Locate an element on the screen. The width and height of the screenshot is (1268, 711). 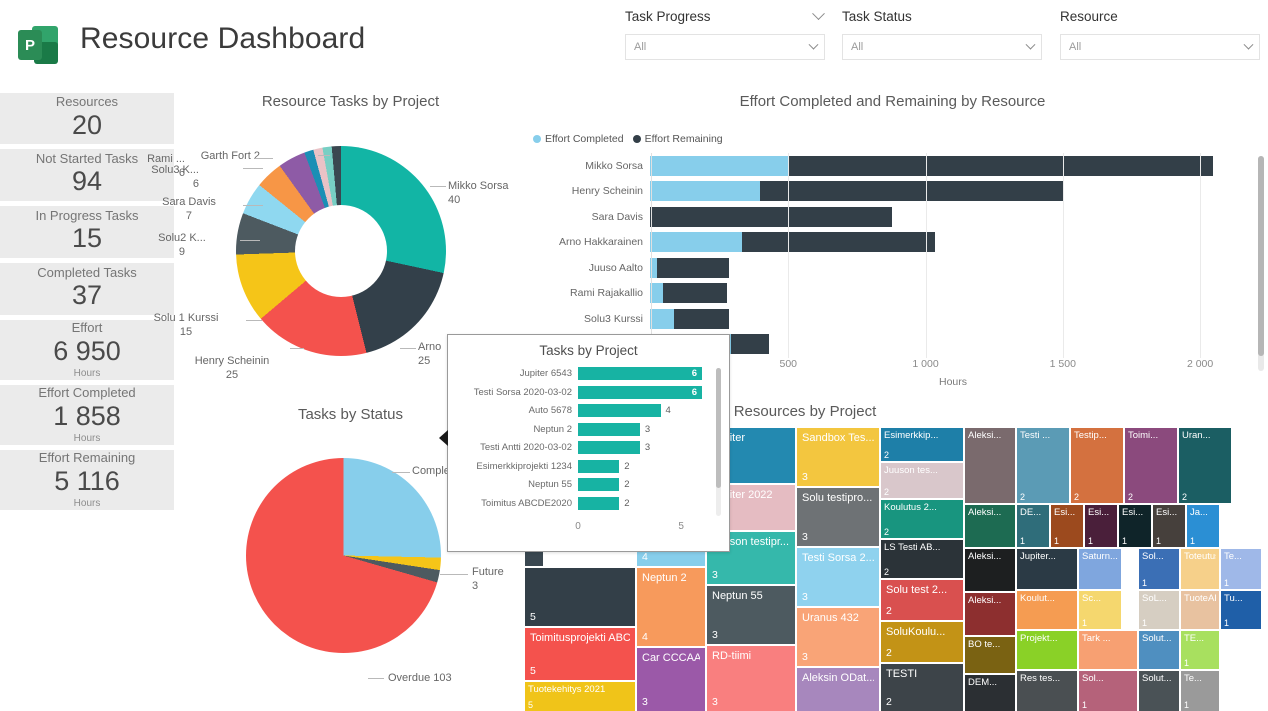
bar-chart-row: Arno Hakkarainen is located at coordinates (894, 243).